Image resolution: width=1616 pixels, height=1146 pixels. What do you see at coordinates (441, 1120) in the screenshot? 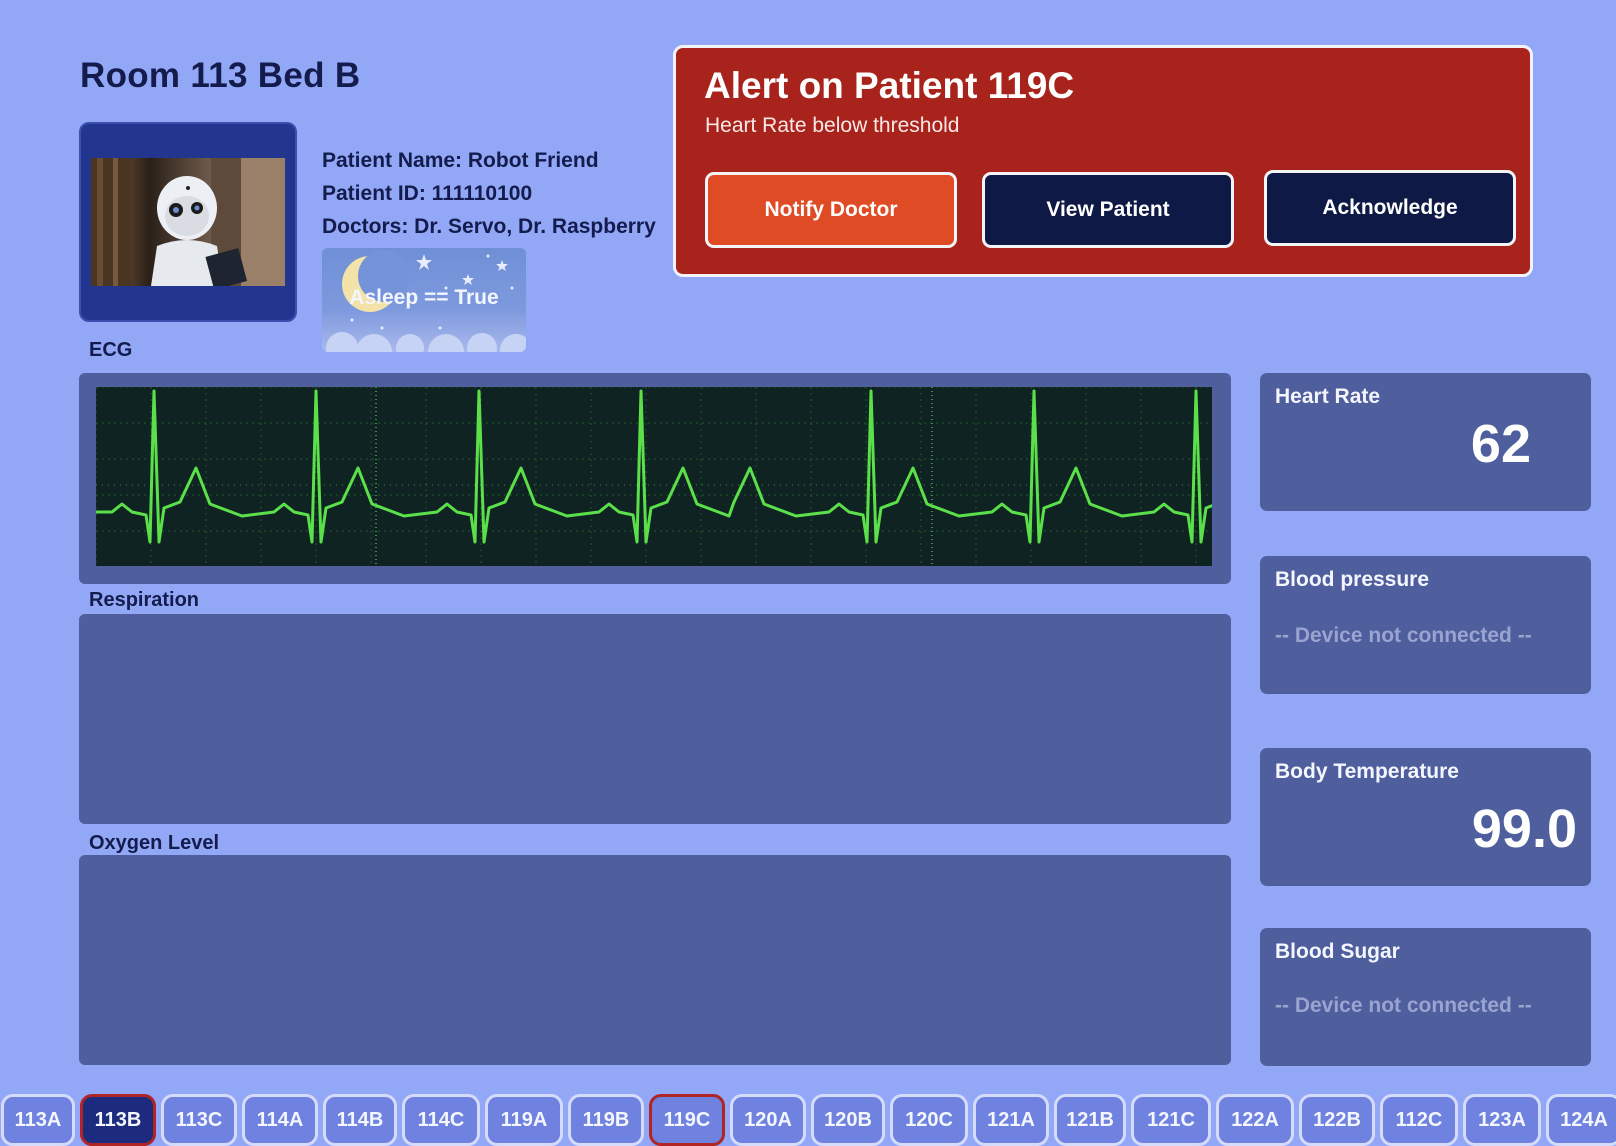
I see `bed-tab-114c: 114C` at bounding box center [441, 1120].